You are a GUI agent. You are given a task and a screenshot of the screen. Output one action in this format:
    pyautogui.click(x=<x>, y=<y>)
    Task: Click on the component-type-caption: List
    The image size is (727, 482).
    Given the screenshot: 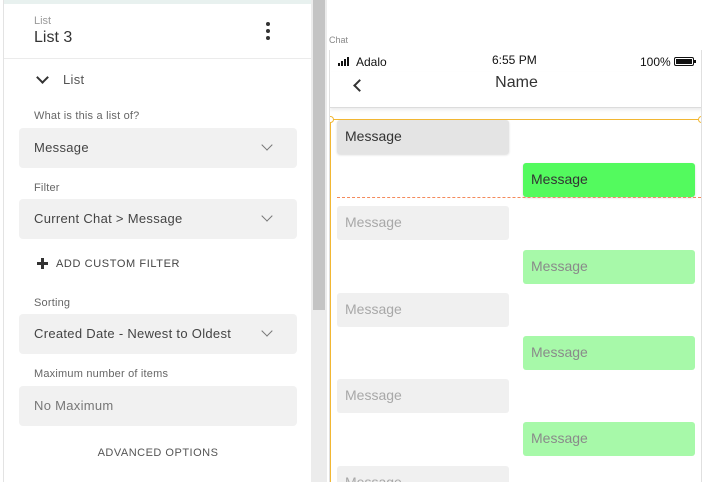 What is the action you would take?
    pyautogui.click(x=43, y=21)
    